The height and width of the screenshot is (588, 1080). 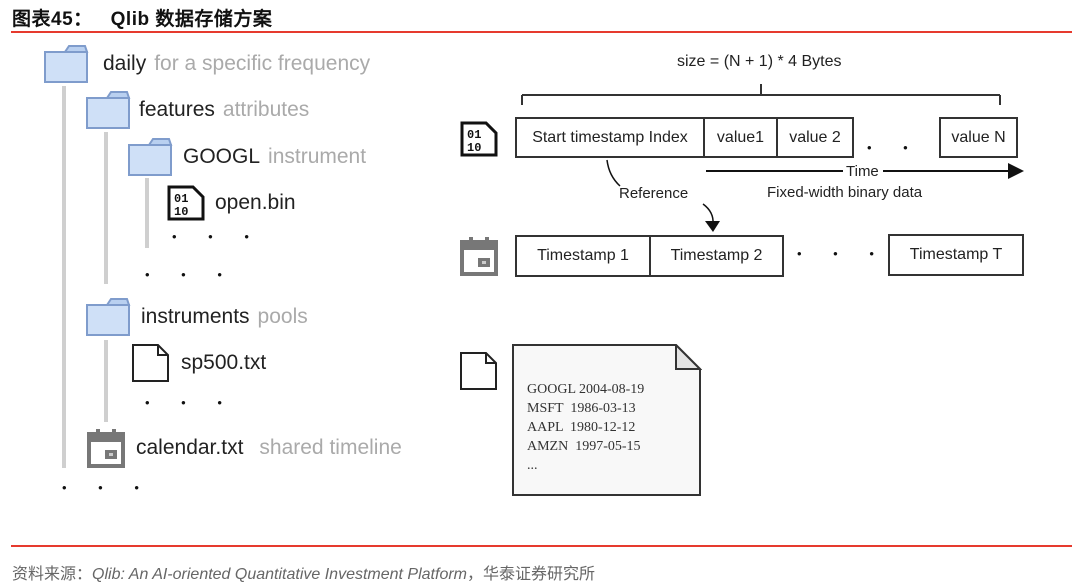 I want to click on calendar-ellipsis: • • •, so click(x=842, y=253).